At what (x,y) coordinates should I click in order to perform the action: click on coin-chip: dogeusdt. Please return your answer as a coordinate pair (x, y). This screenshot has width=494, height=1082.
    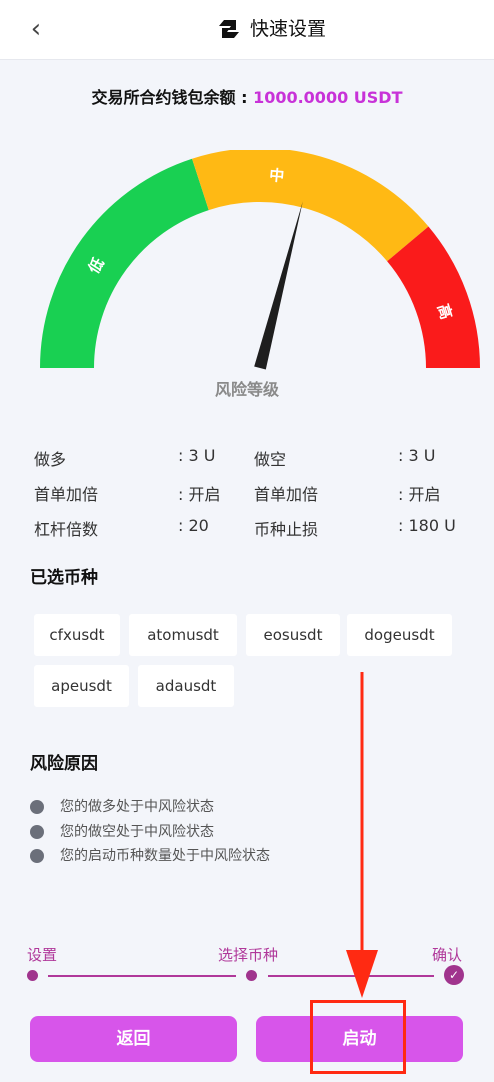
    Looking at the image, I should click on (399, 635).